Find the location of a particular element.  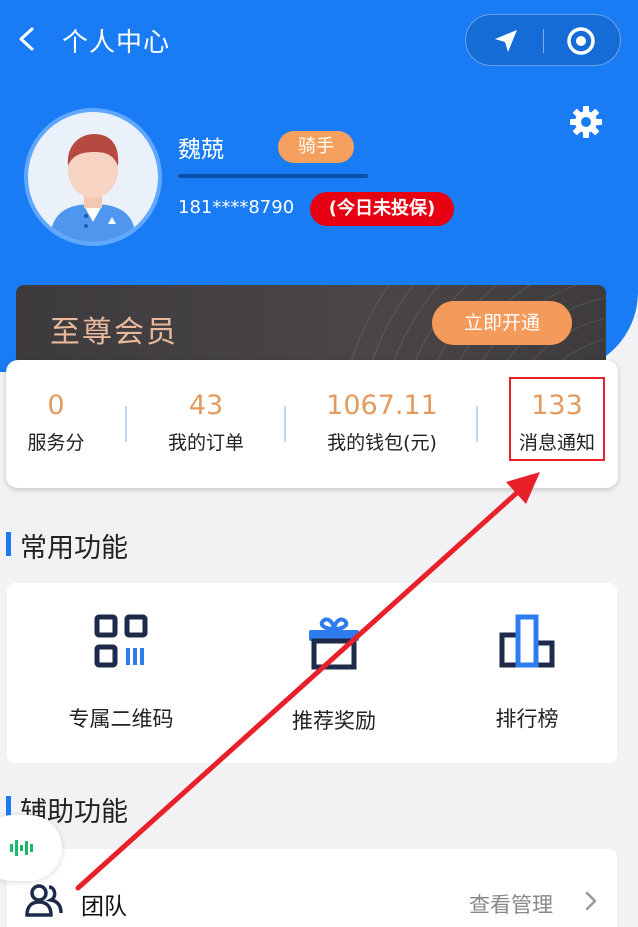

chevron-right-icon is located at coordinates (591, 901).